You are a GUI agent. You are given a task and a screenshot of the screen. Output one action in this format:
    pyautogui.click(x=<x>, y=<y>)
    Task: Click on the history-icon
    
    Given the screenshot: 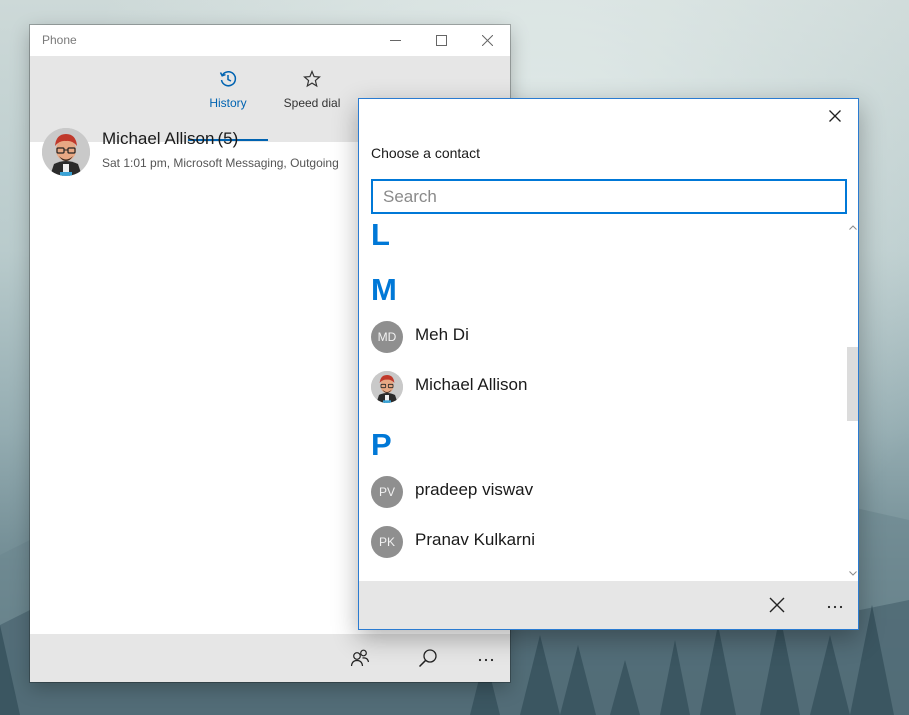 What is the action you would take?
    pyautogui.click(x=228, y=79)
    